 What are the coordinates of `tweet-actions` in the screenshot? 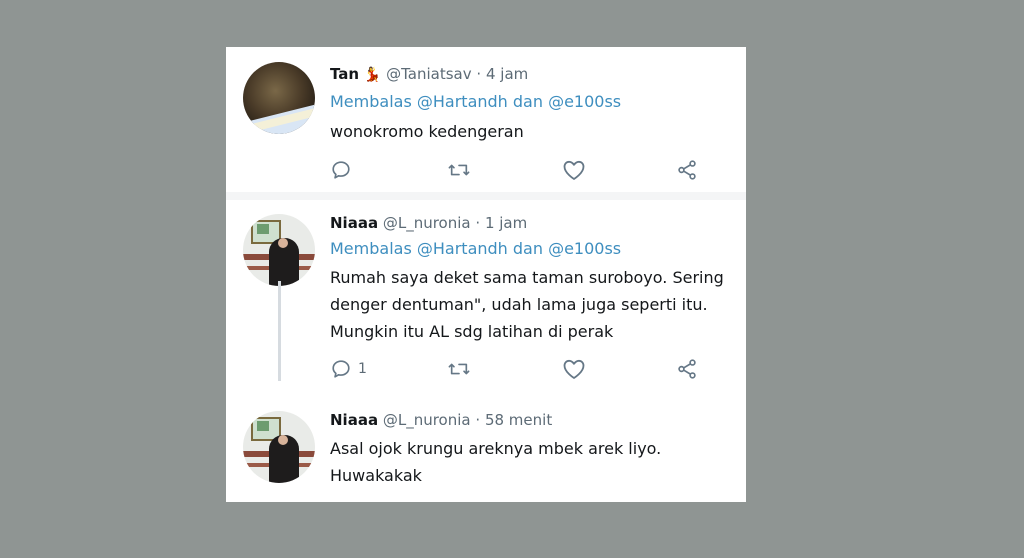 It's located at (520, 170).